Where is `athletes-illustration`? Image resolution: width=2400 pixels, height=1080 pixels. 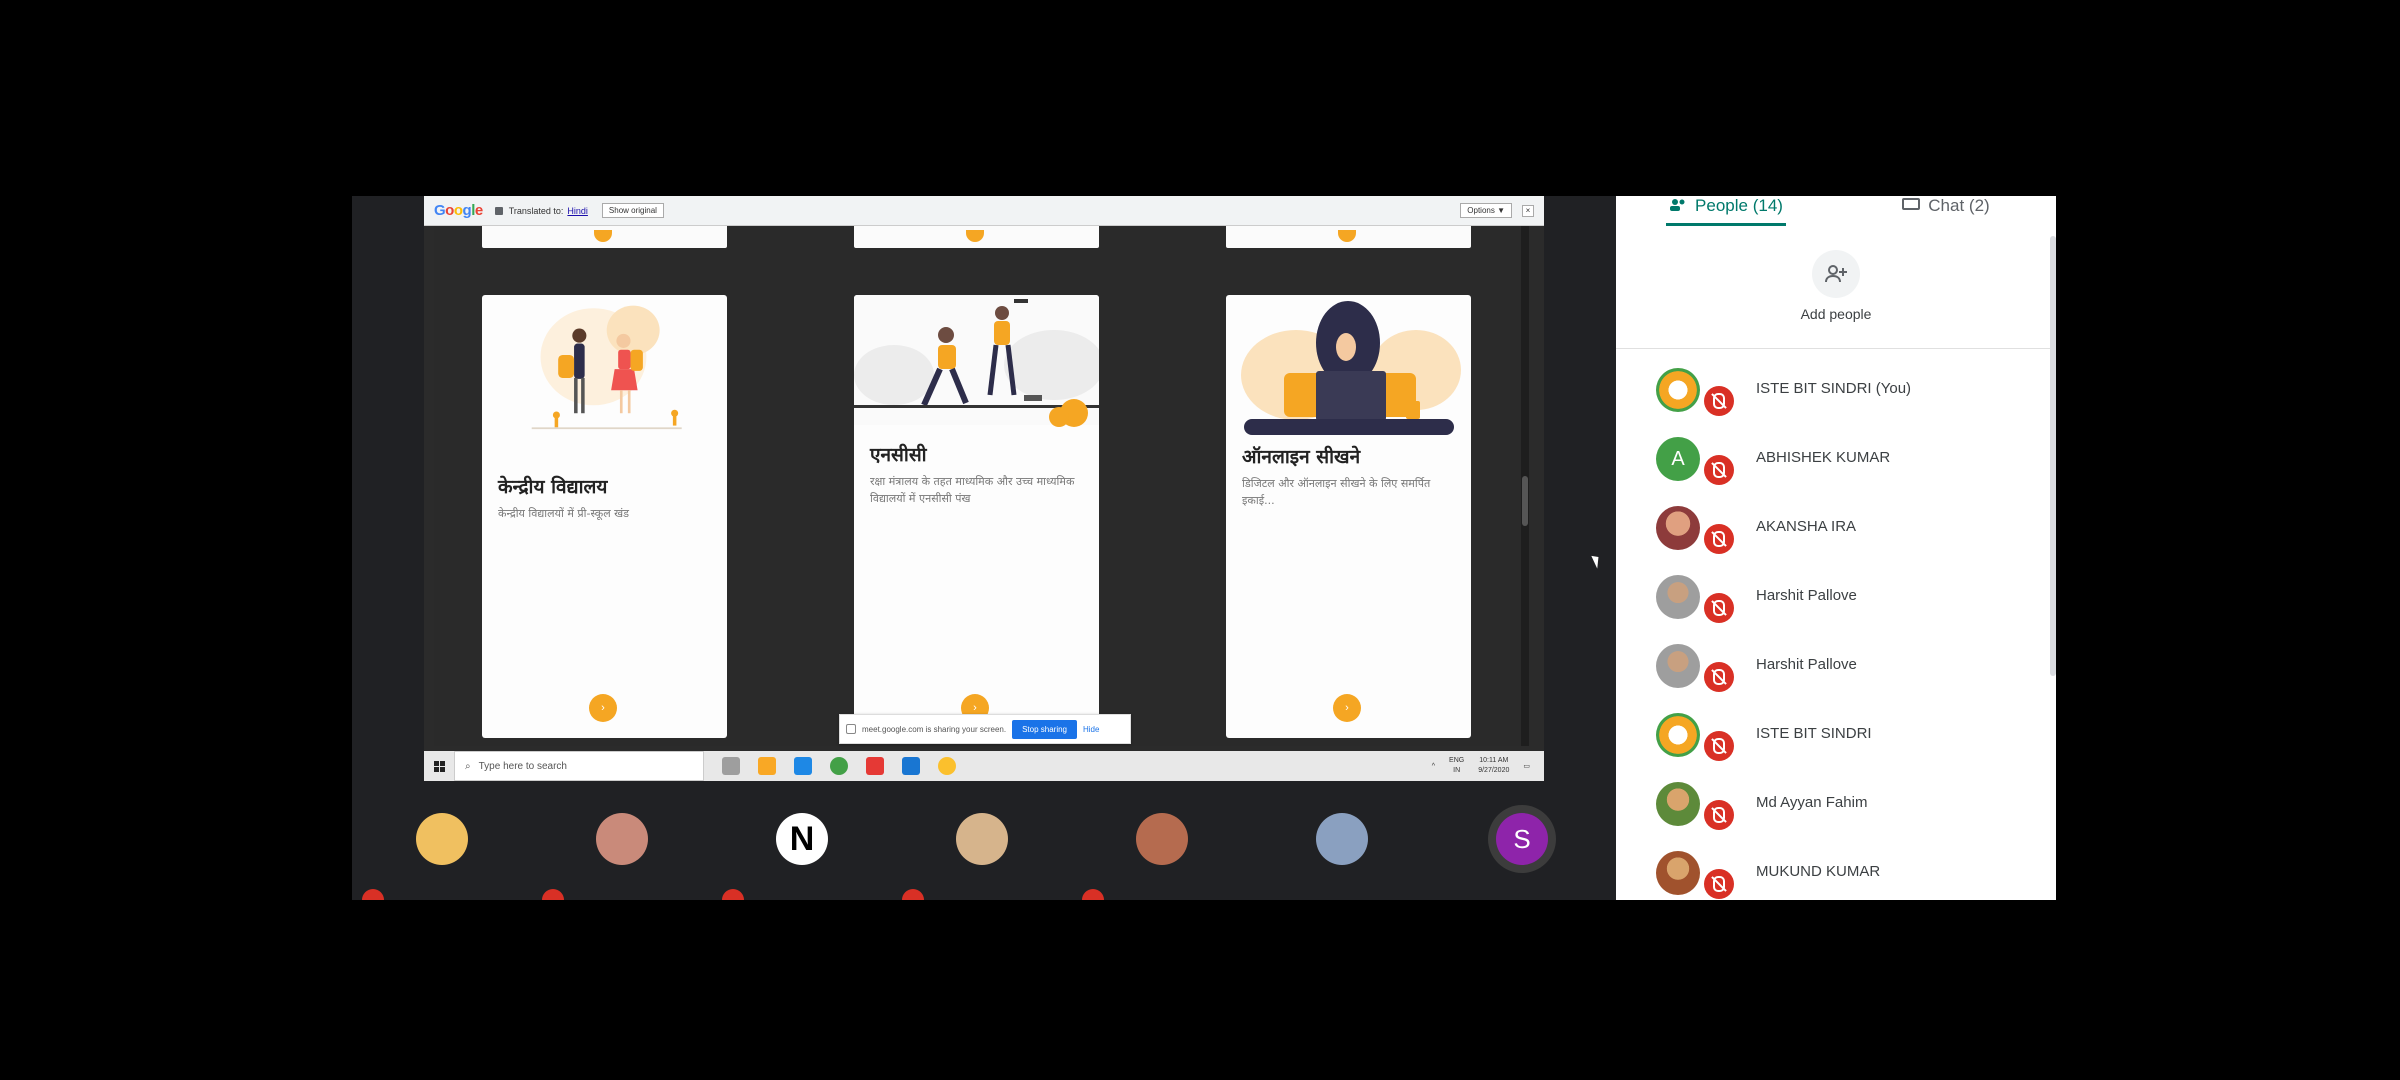 athletes-illustration is located at coordinates (976, 361).